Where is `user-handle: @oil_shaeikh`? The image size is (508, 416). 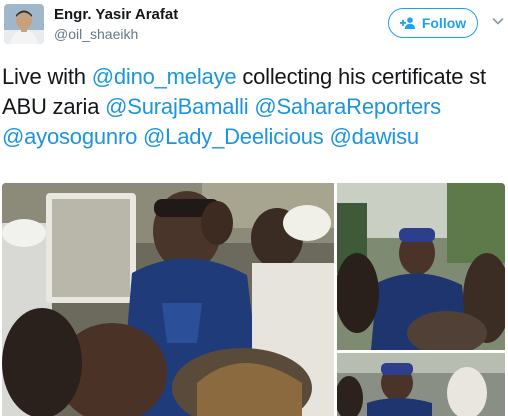
user-handle: @oil_shaeikh is located at coordinates (96, 34).